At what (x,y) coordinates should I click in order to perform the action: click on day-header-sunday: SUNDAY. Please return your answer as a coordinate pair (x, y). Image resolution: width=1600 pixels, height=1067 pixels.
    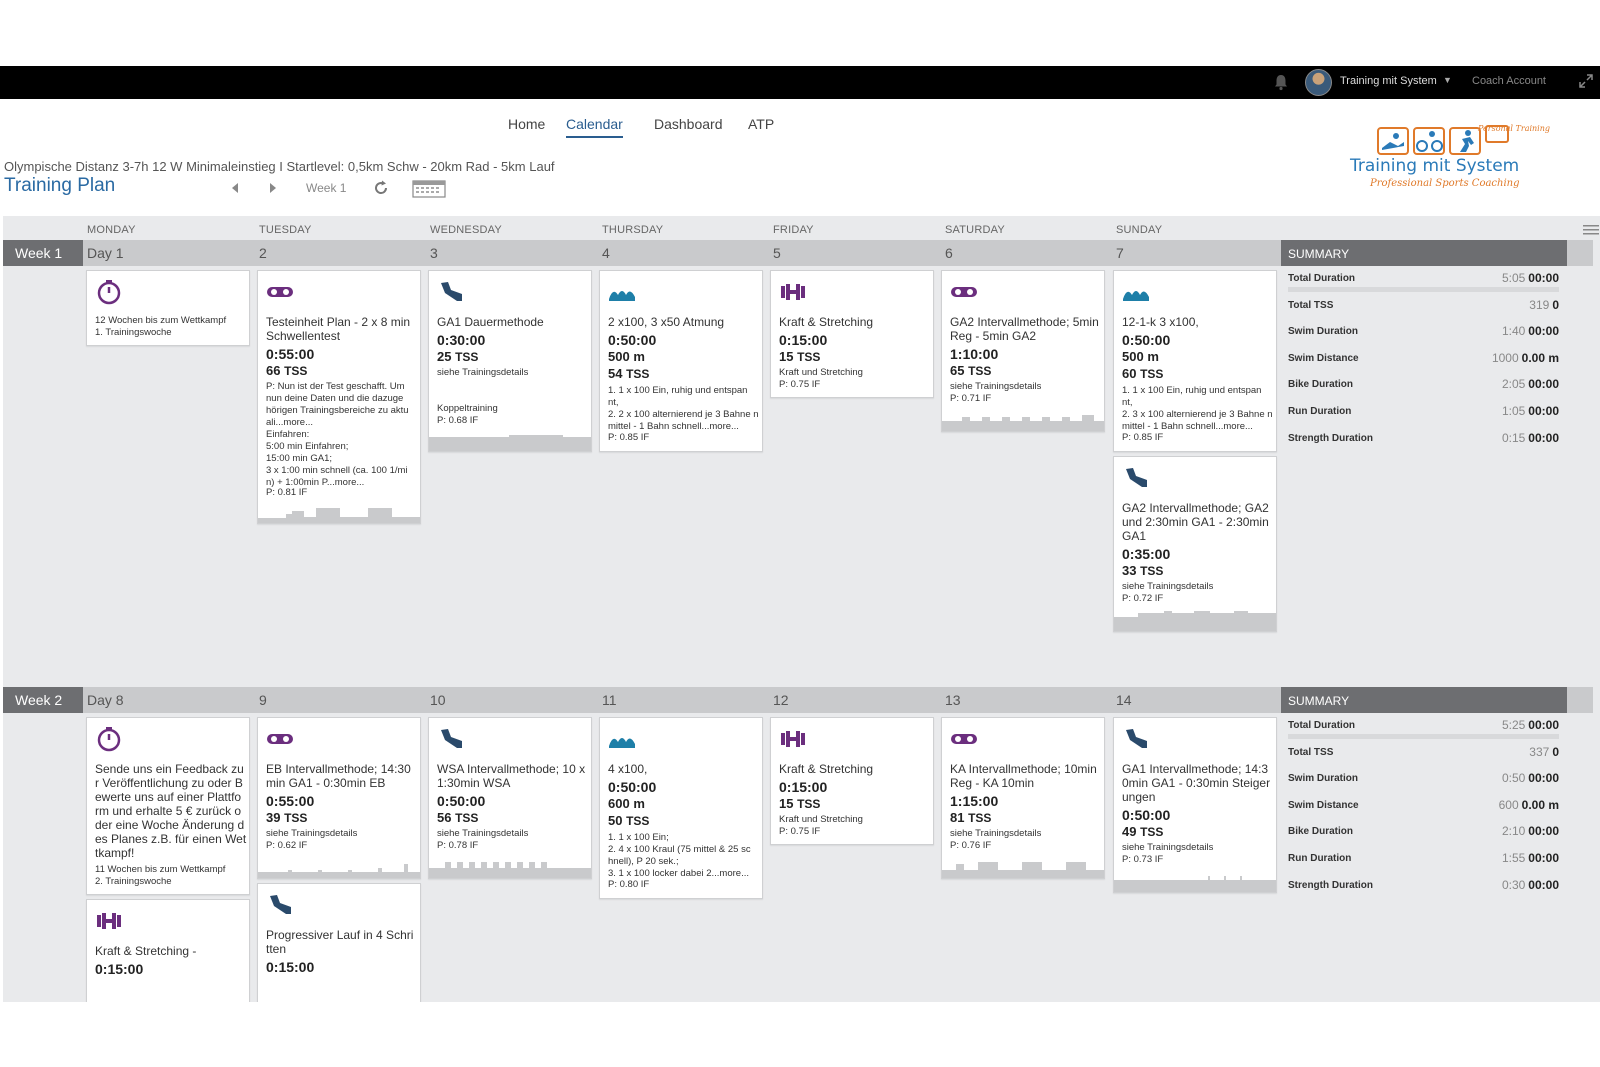
    Looking at the image, I should click on (1139, 230).